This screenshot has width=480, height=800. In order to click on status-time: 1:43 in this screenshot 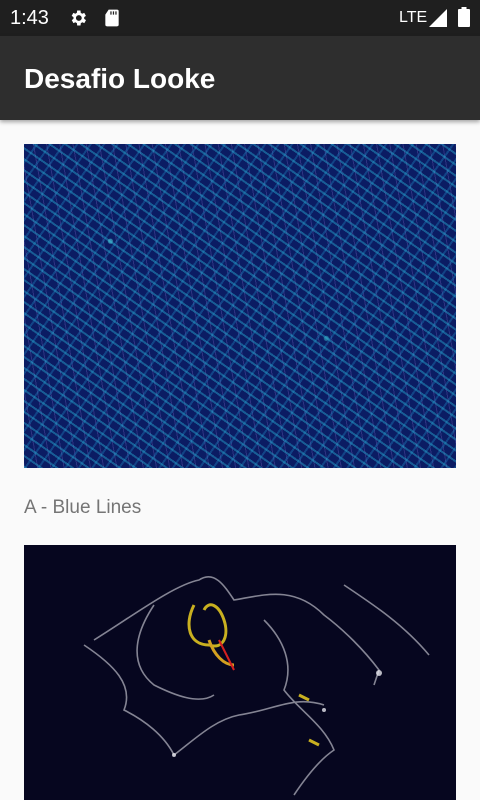, I will do `click(29, 18)`.